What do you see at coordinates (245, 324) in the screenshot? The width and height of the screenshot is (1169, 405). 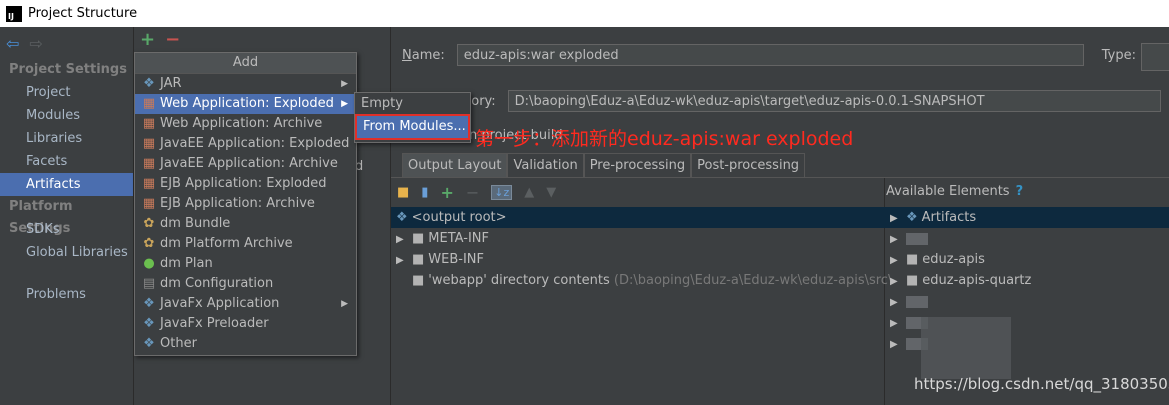 I see `menu-item-javafx-preloader: ❖ JavaFx Preloader` at bounding box center [245, 324].